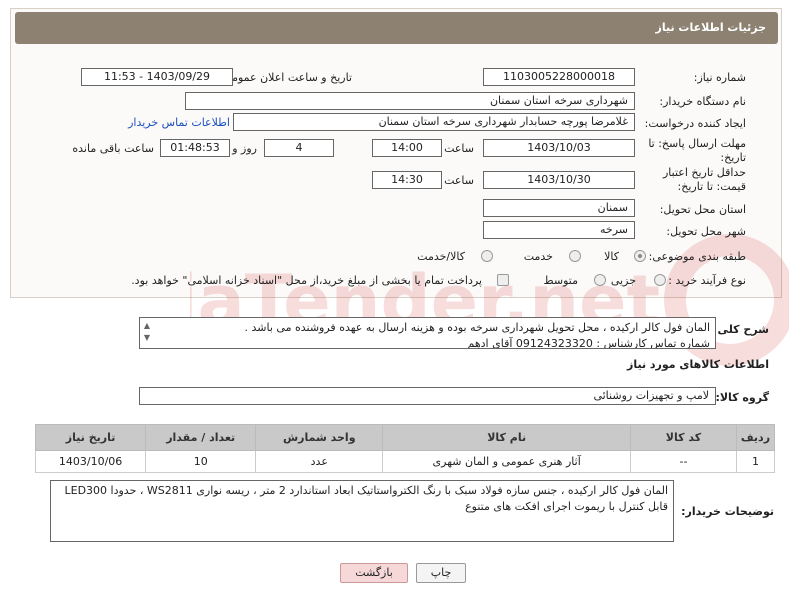 Image resolution: width=789 pixels, height=598 pixels. Describe the element at coordinates (459, 148) in the screenshot. I see `reply-time-label: ساعت` at that location.